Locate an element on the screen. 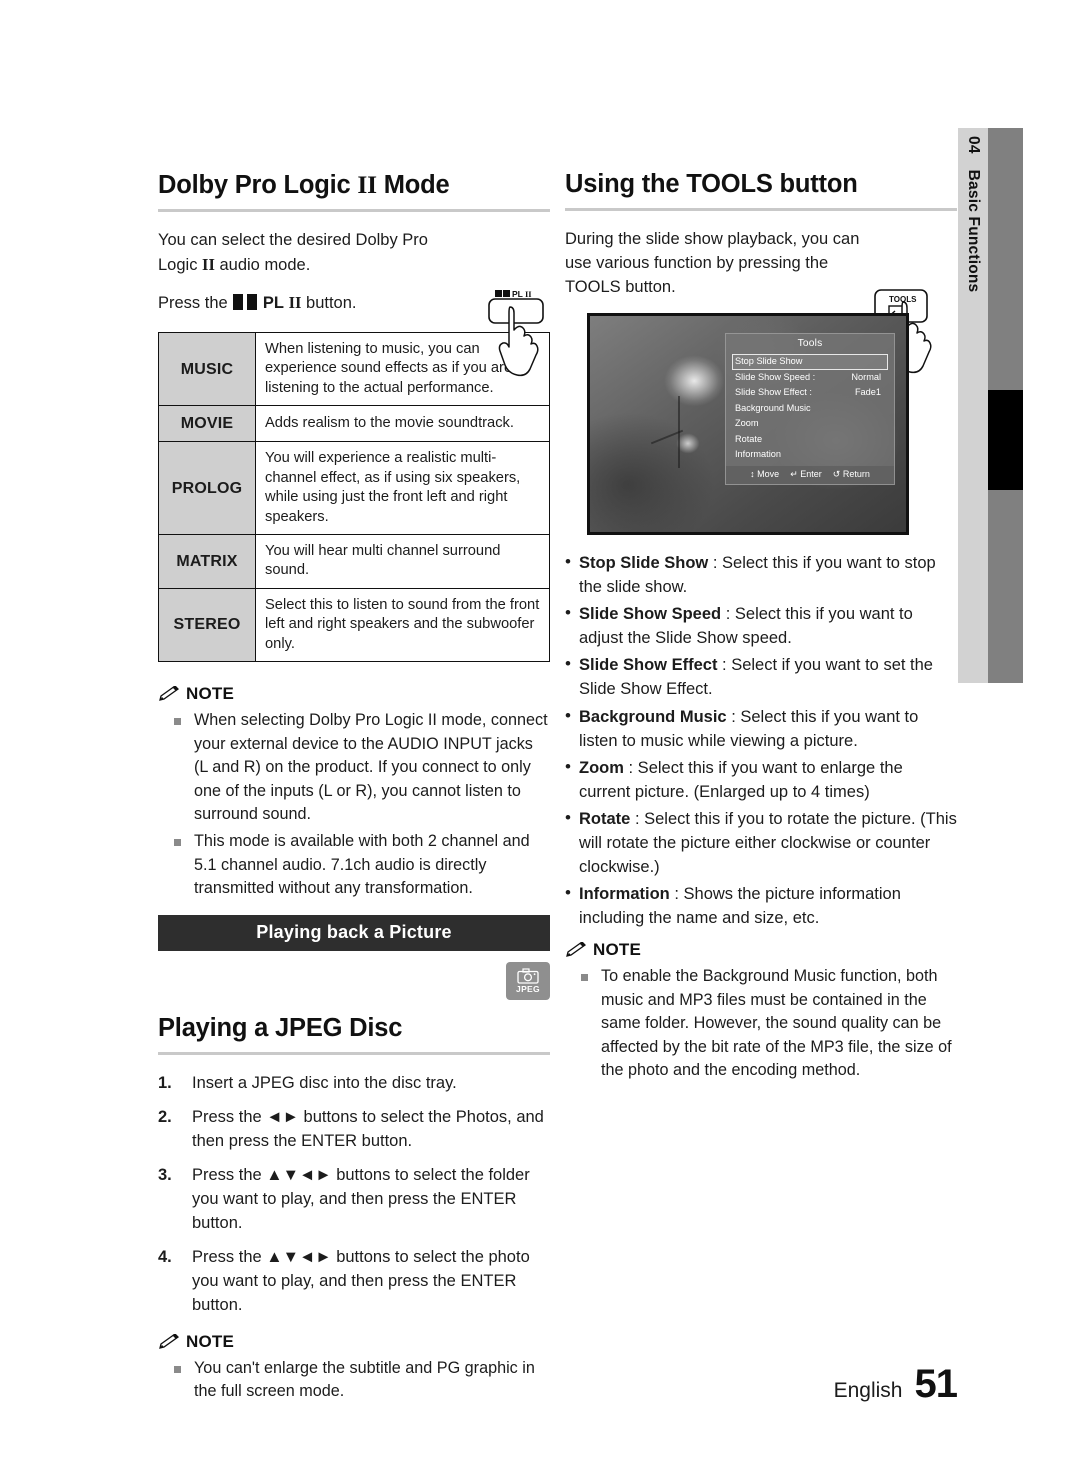  menu-item-stop-slide-show: Stop Slide Show is located at coordinates (810, 362).